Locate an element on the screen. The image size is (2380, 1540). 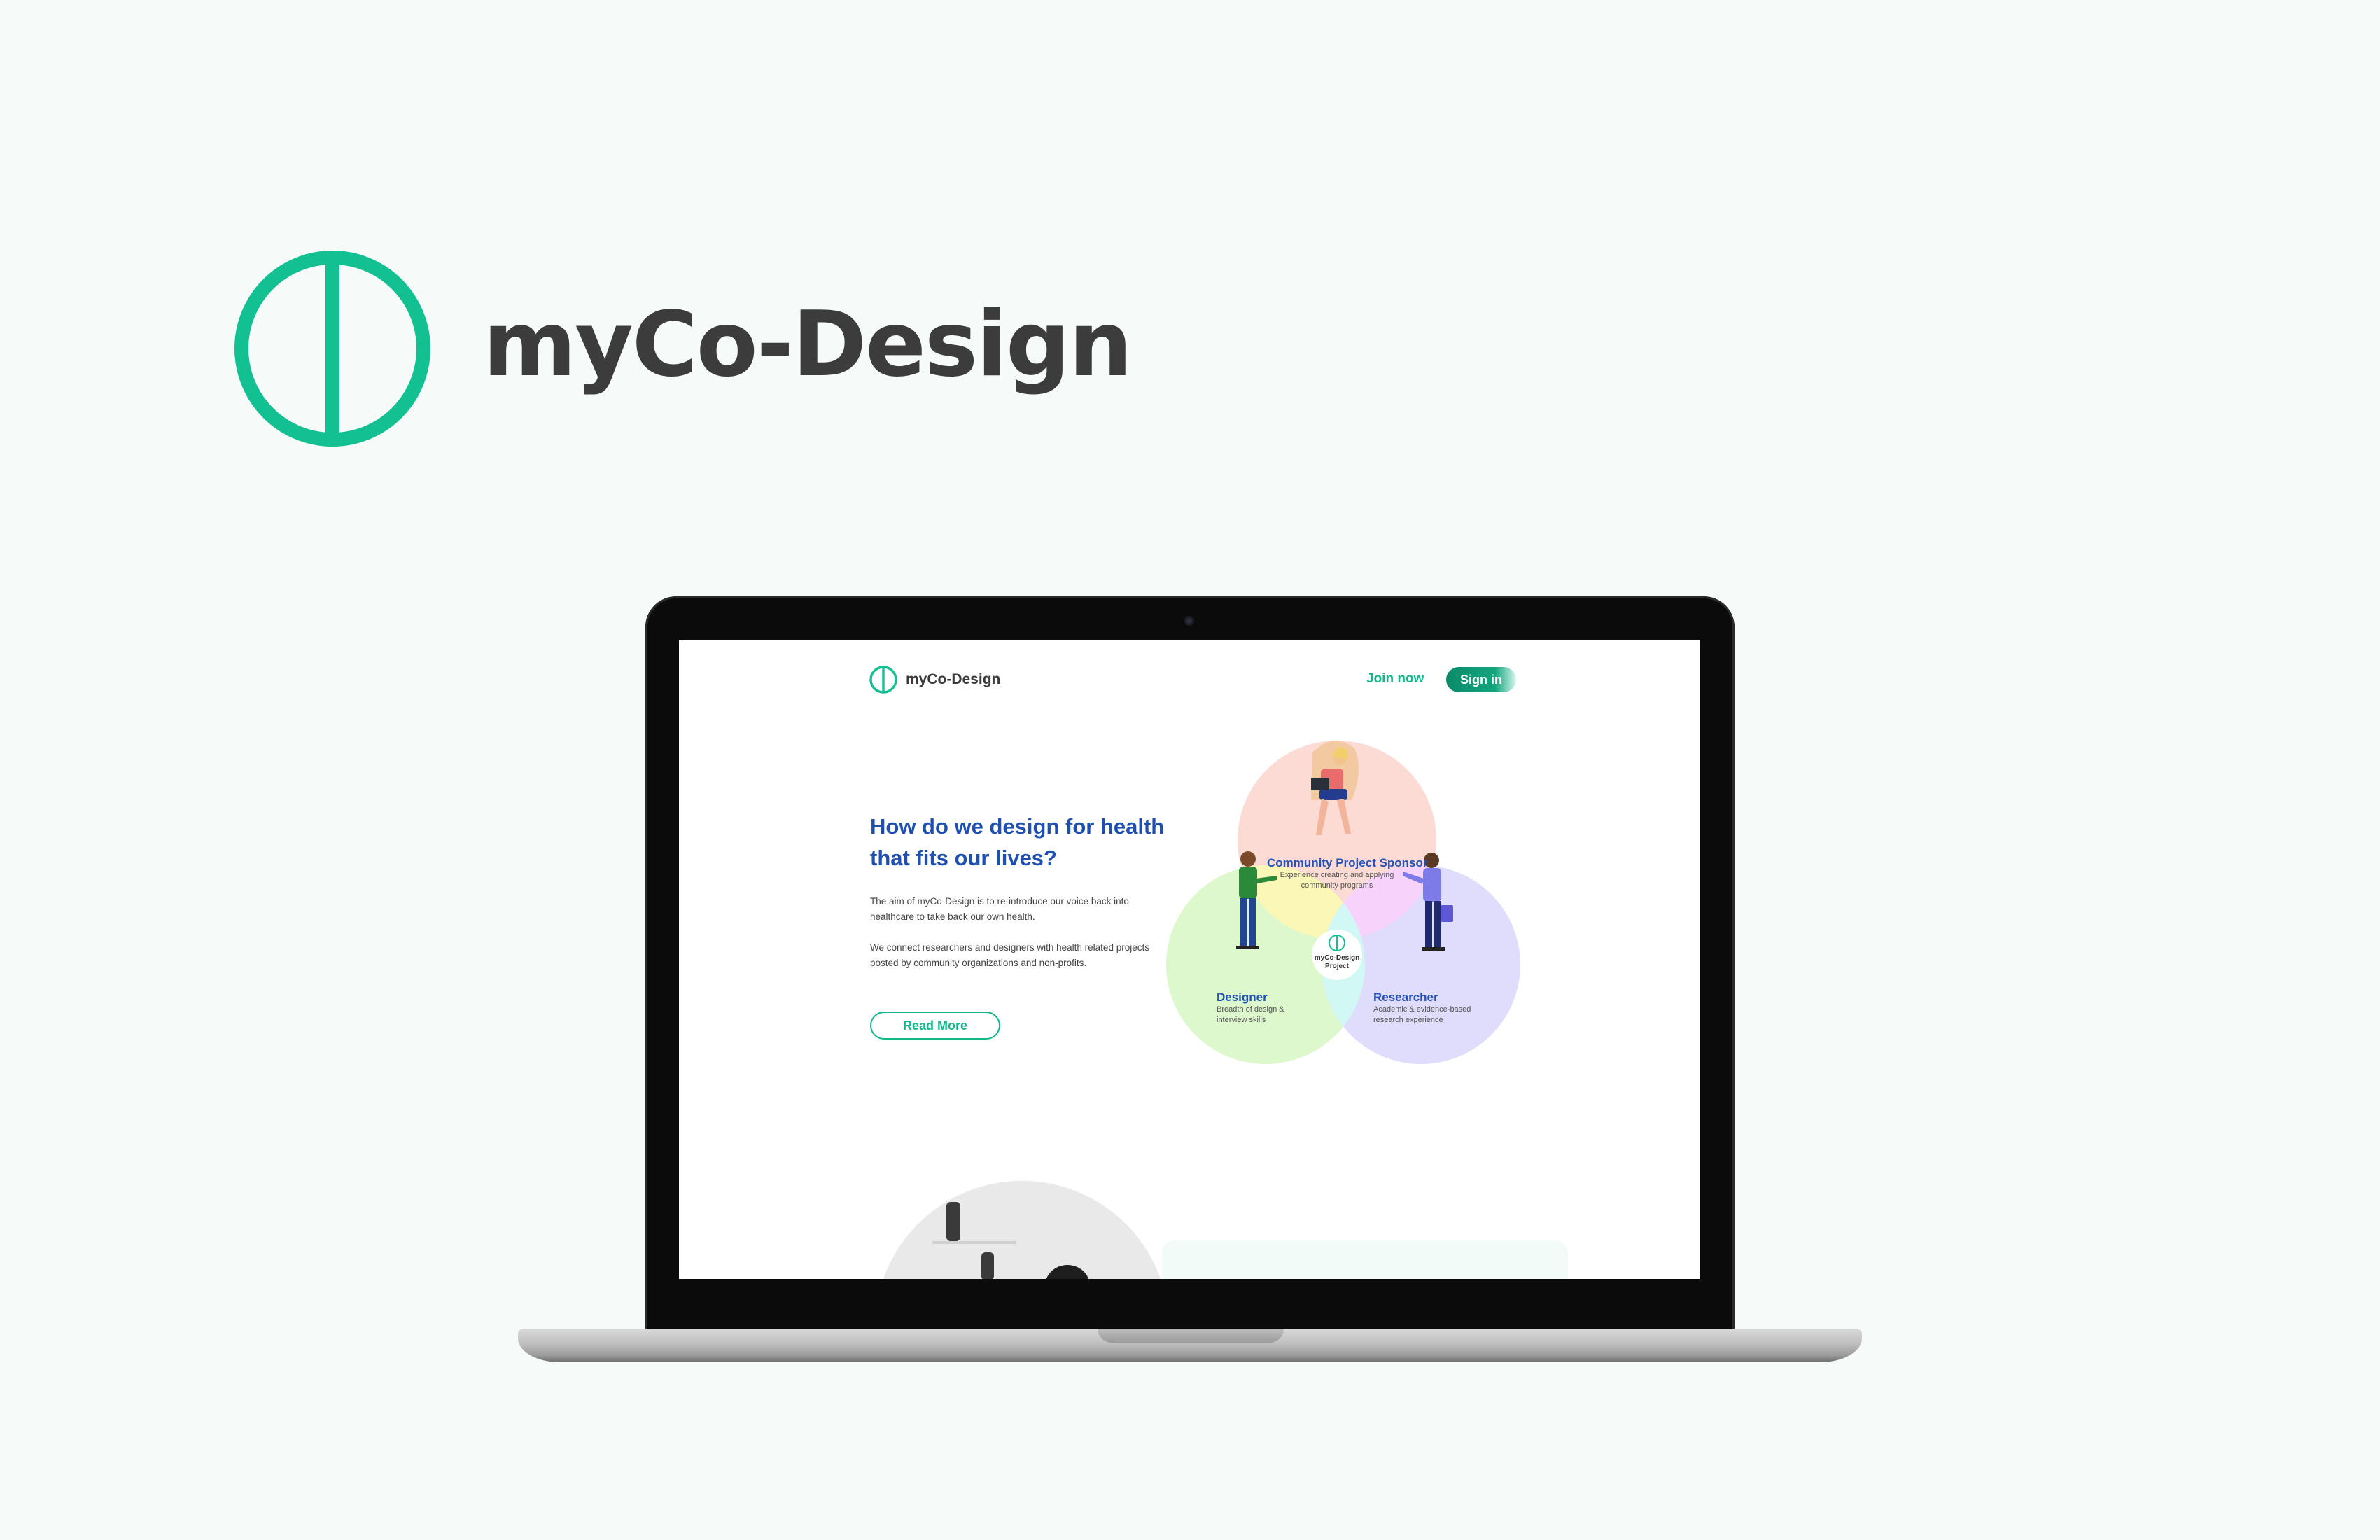
photo-illustration is located at coordinates (1022, 1230).